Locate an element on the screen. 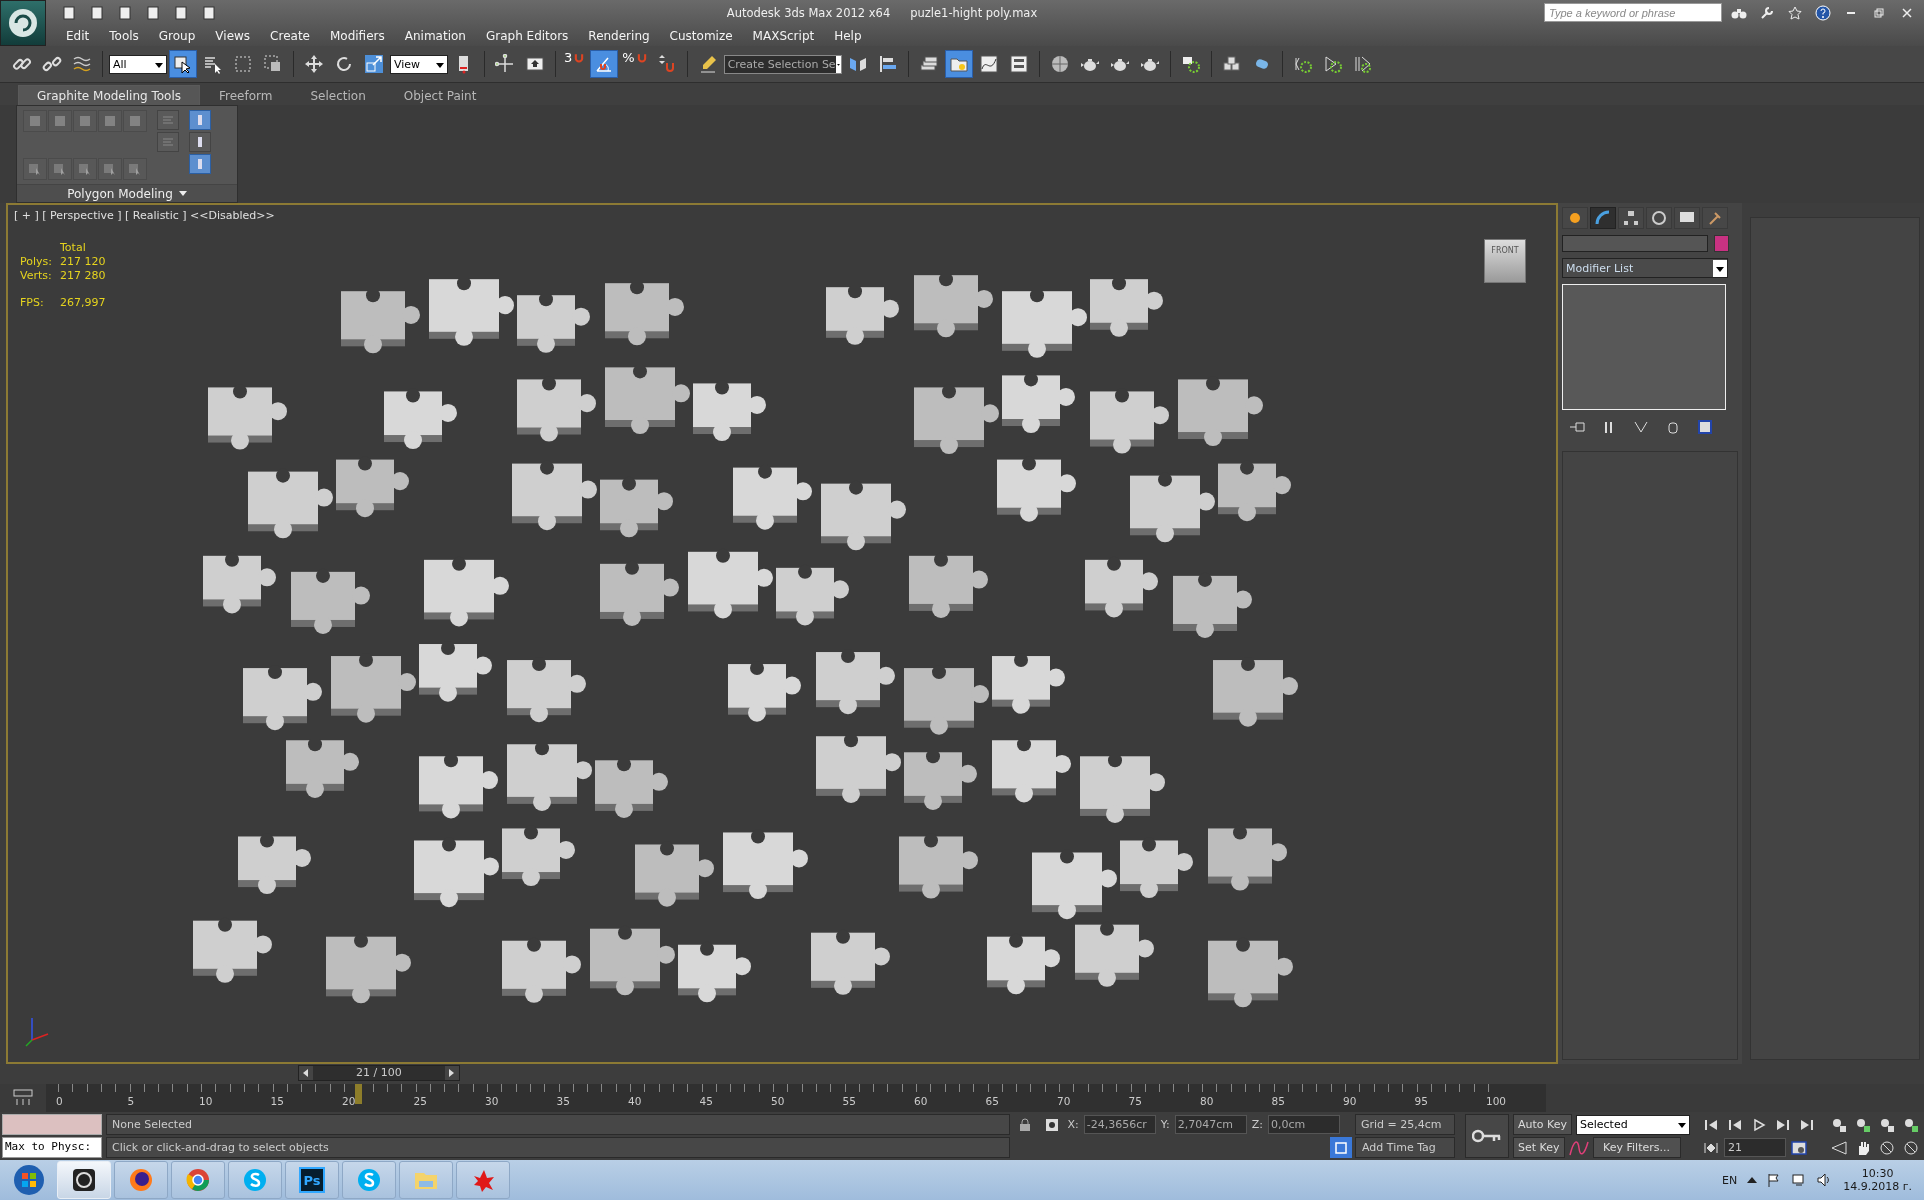  menu-item: Create is located at coordinates (290, 35).